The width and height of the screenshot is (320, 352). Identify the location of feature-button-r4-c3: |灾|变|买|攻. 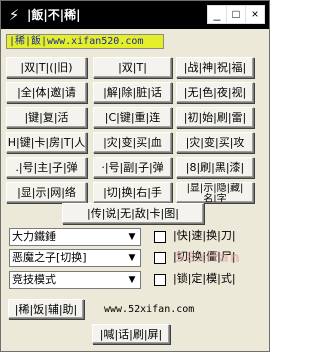
(215, 142).